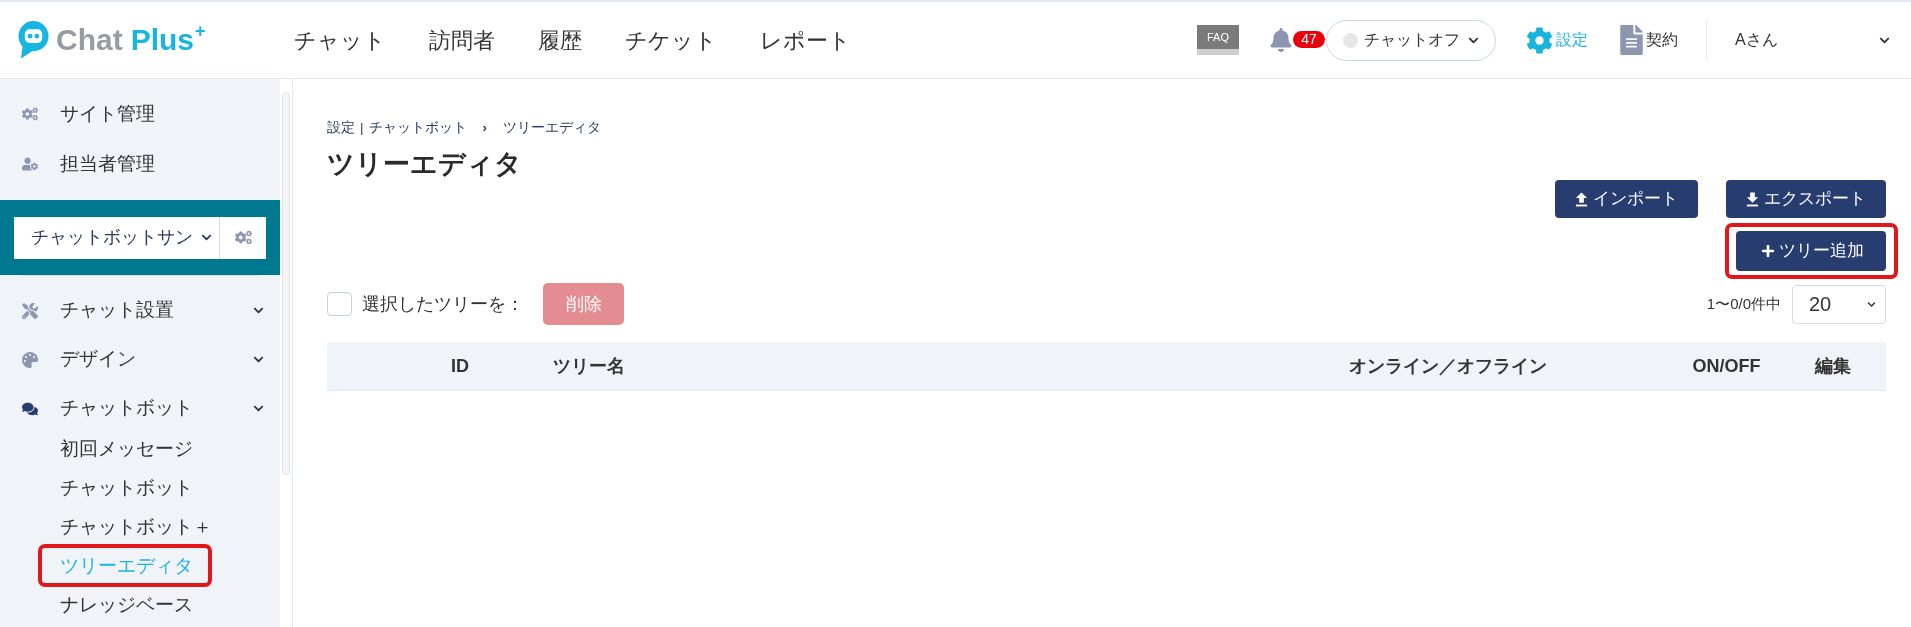  I want to click on bulk-action-label: 選択したツリーを：, so click(443, 304).